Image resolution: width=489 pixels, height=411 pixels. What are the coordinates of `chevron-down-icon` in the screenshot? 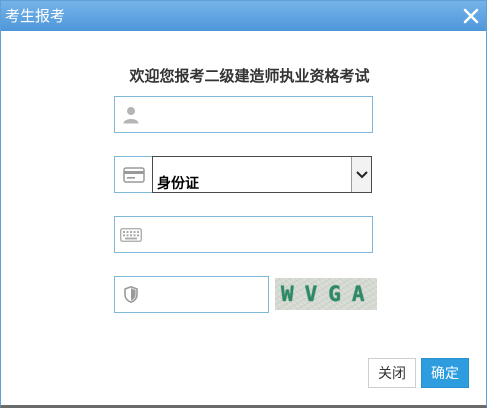 It's located at (361, 174).